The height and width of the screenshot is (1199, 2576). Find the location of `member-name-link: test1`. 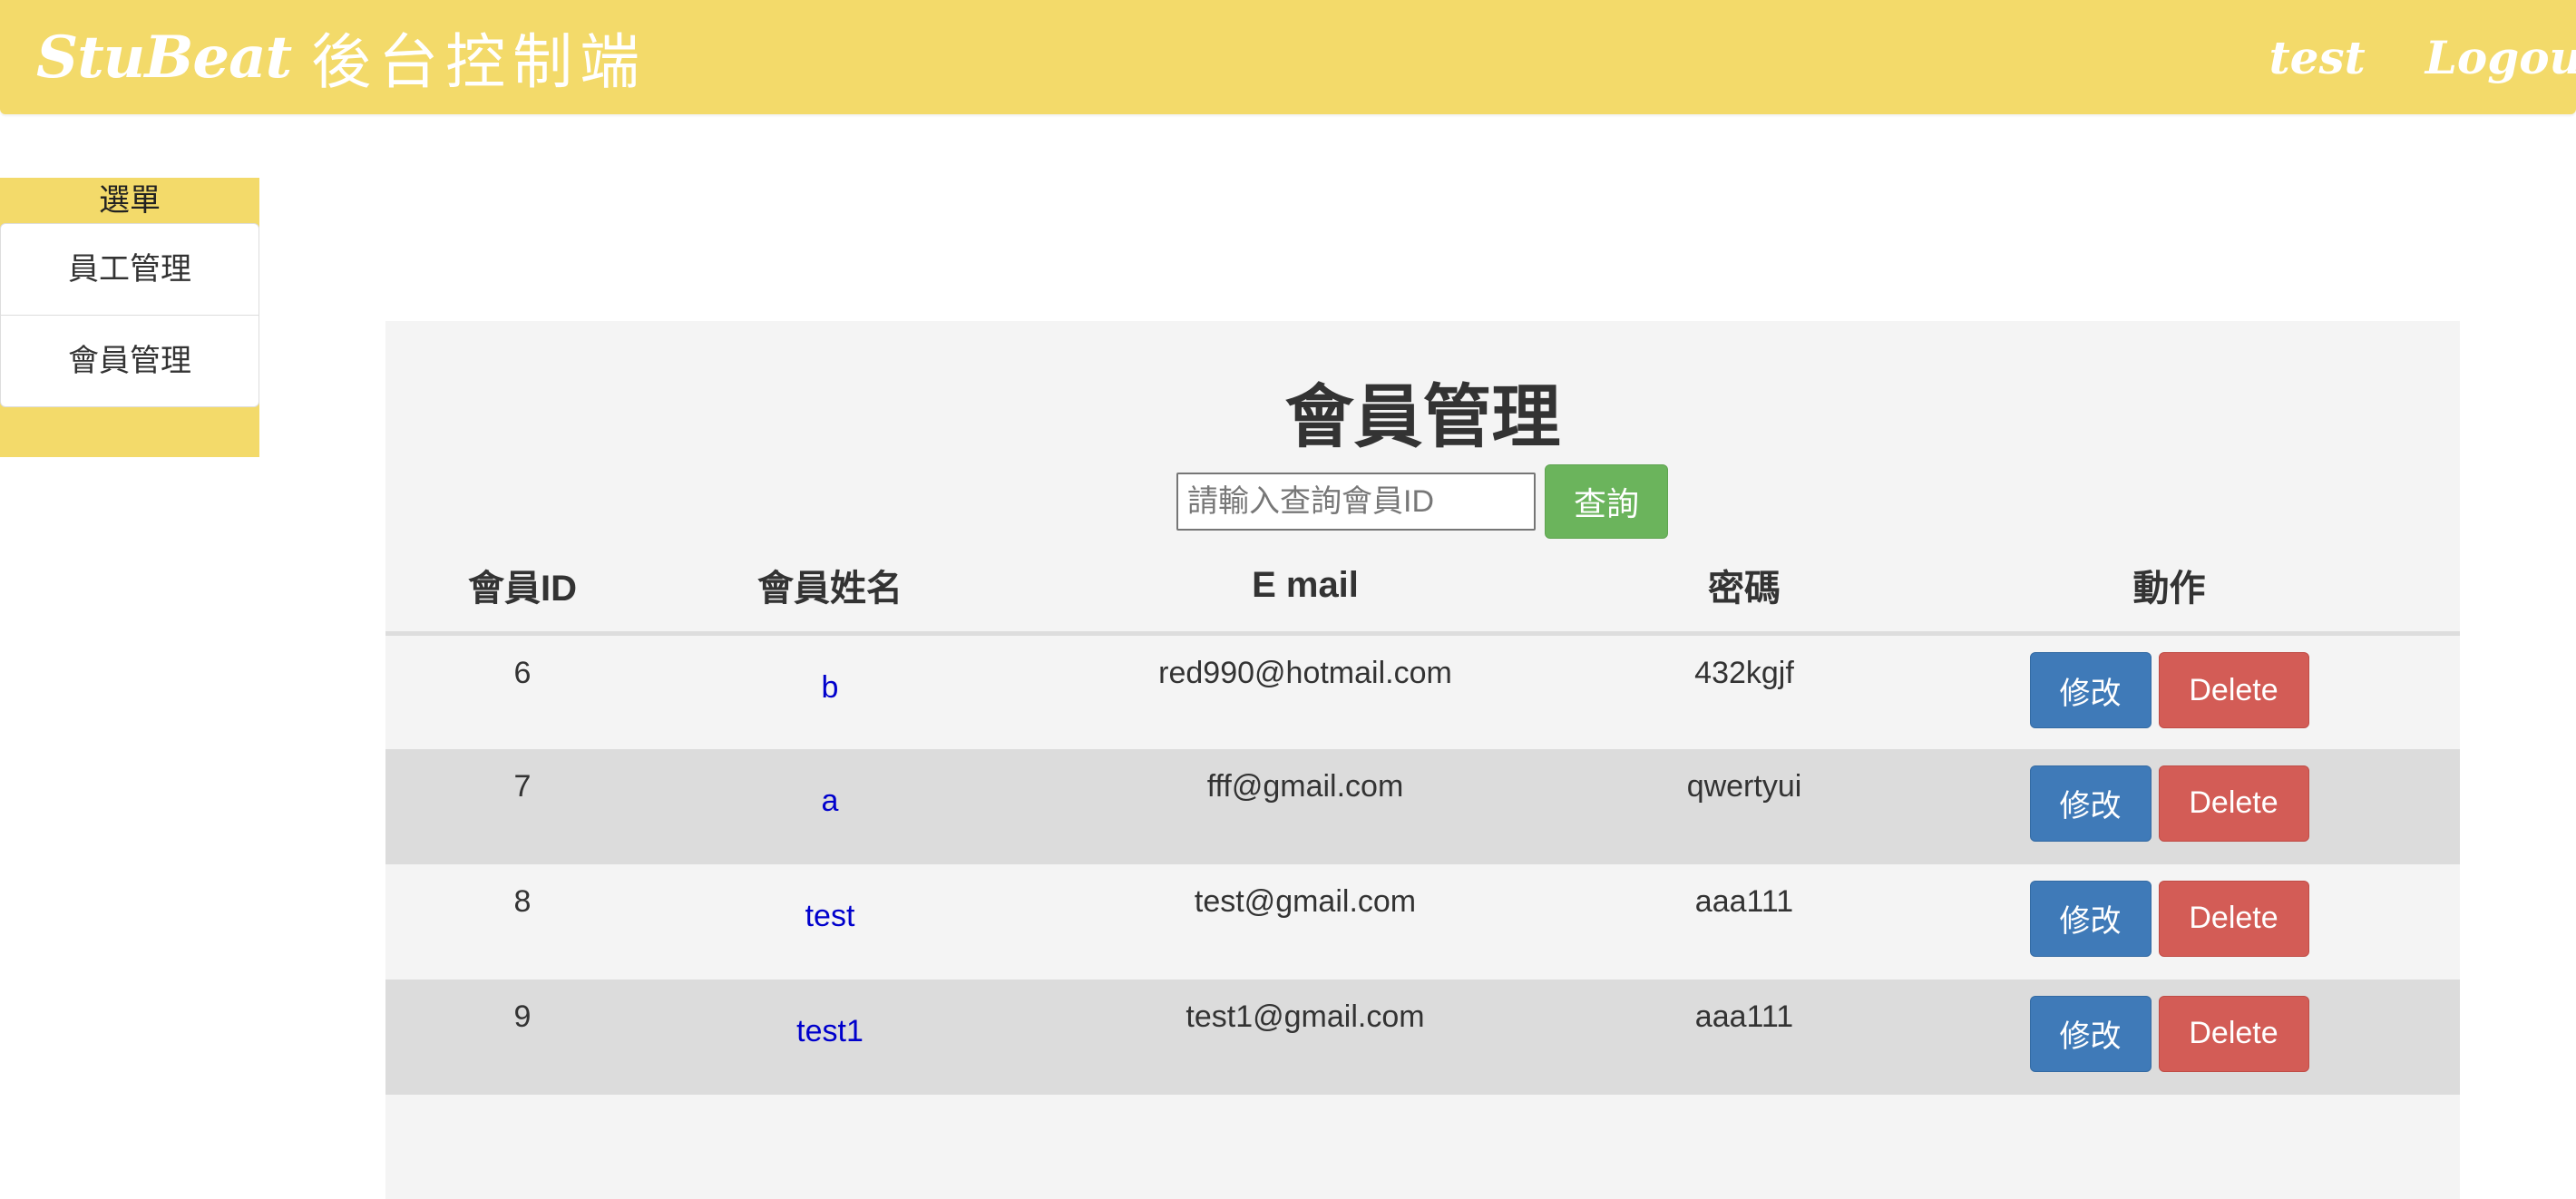

member-name-link: test1 is located at coordinates (829, 1037).